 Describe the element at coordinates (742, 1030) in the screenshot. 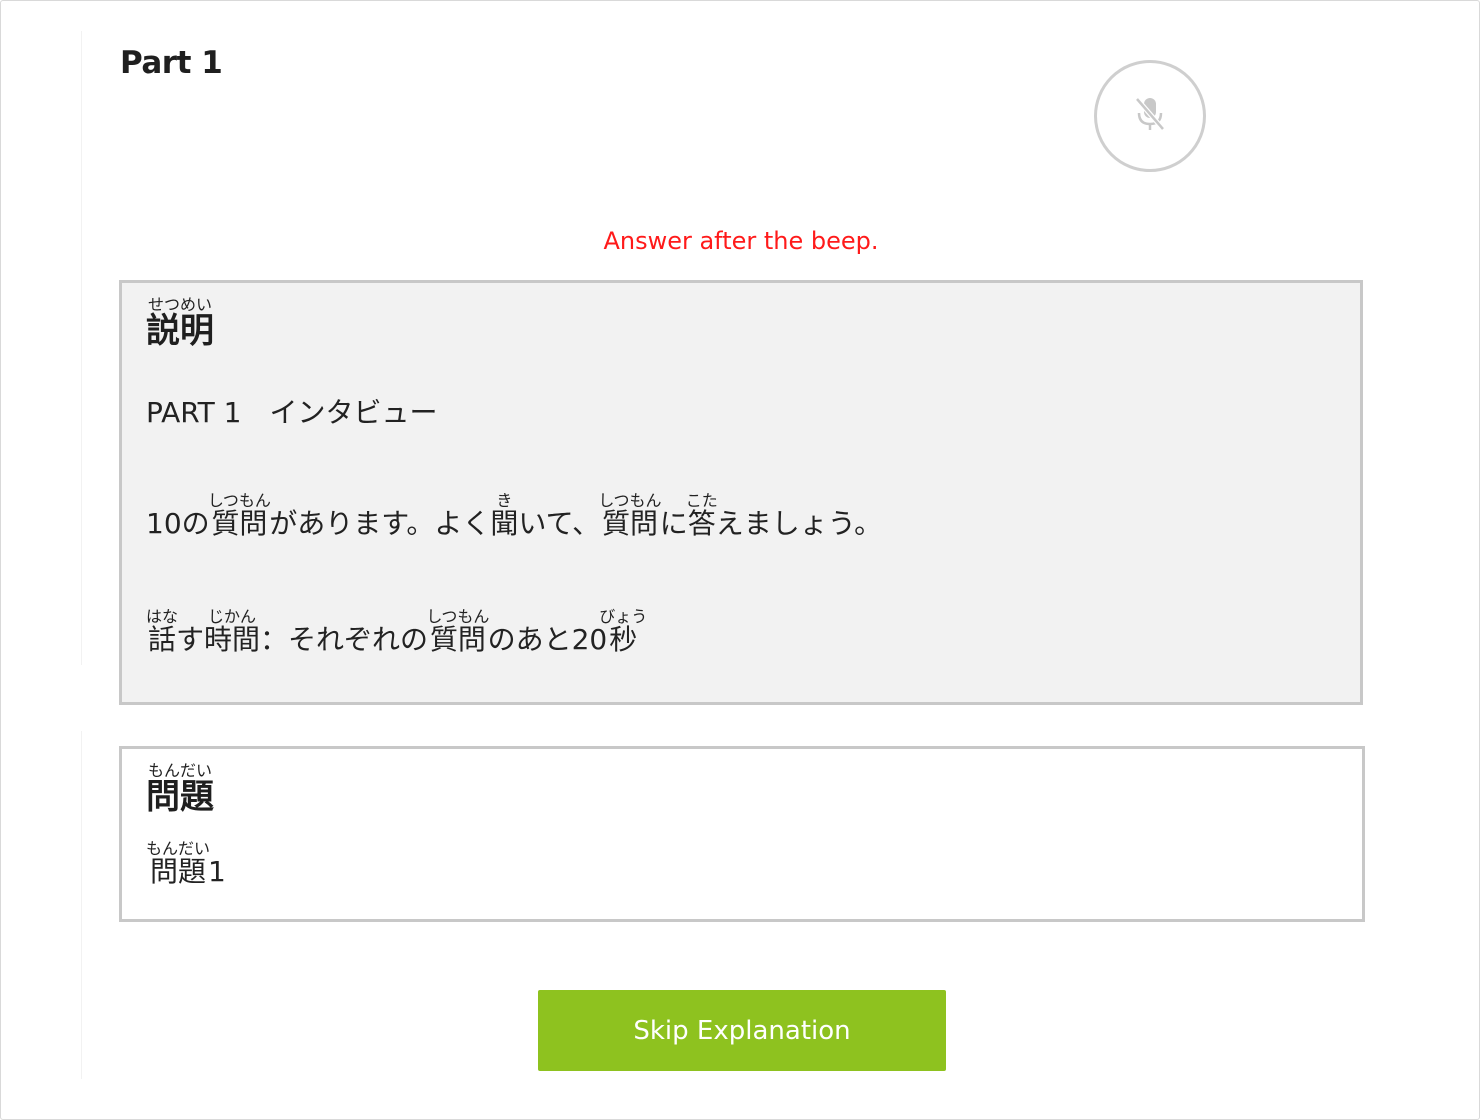

I see `skip-explanation-button: Skip Explanation` at that location.